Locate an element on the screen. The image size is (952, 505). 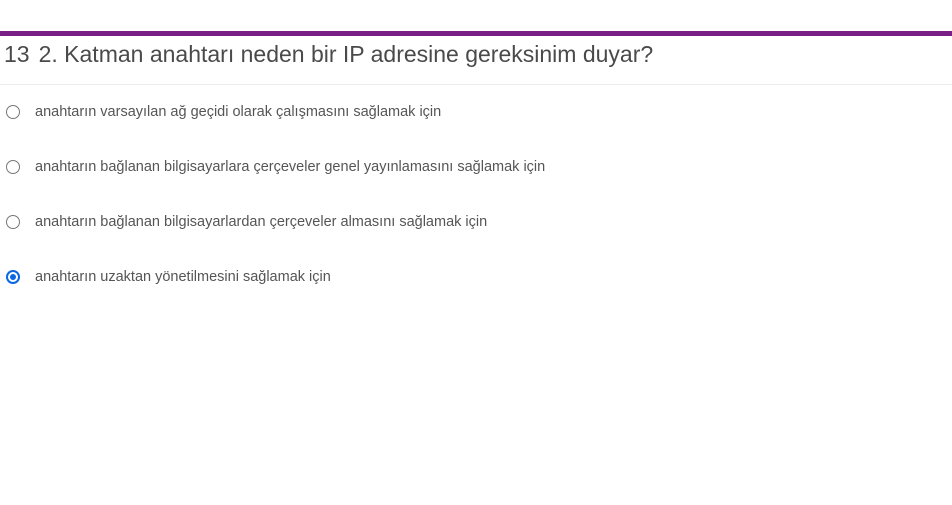
accent-bar is located at coordinates (476, 33).